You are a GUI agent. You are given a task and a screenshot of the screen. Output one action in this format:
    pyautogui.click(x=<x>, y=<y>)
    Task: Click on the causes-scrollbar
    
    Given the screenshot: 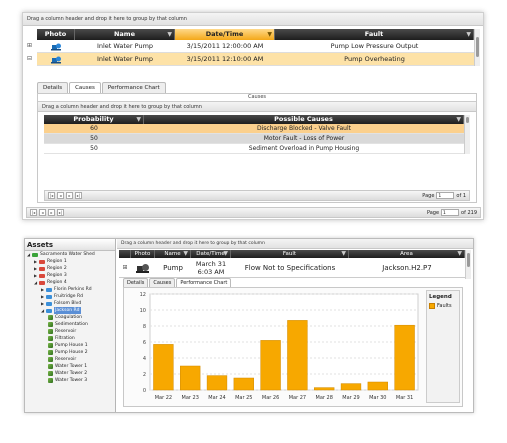 What is the action you would take?
    pyautogui.click(x=467, y=134)
    